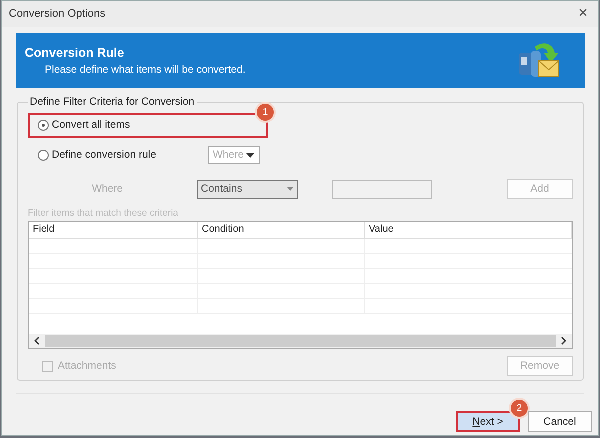 The height and width of the screenshot is (438, 600). What do you see at coordinates (265, 112) in the screenshot?
I see `step-badge: 1` at bounding box center [265, 112].